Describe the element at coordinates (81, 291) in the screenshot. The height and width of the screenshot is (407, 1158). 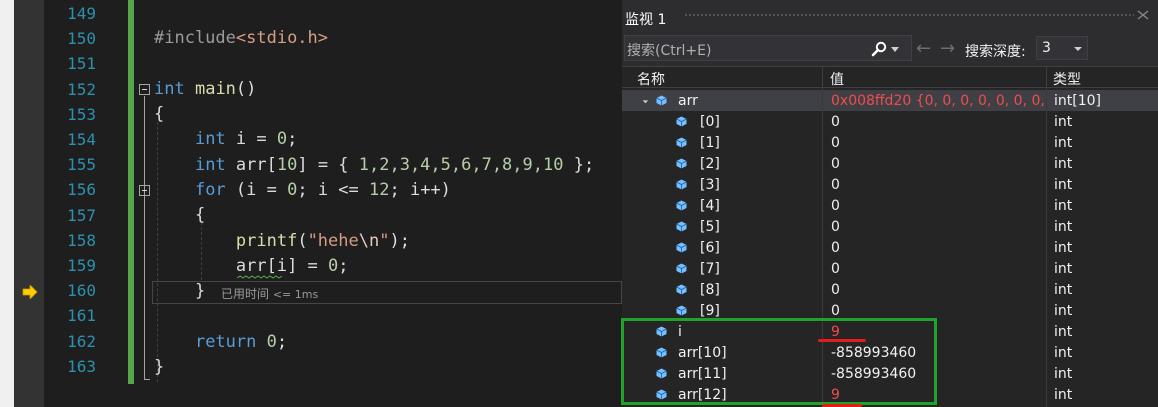
I see `line-number: 160` at that location.